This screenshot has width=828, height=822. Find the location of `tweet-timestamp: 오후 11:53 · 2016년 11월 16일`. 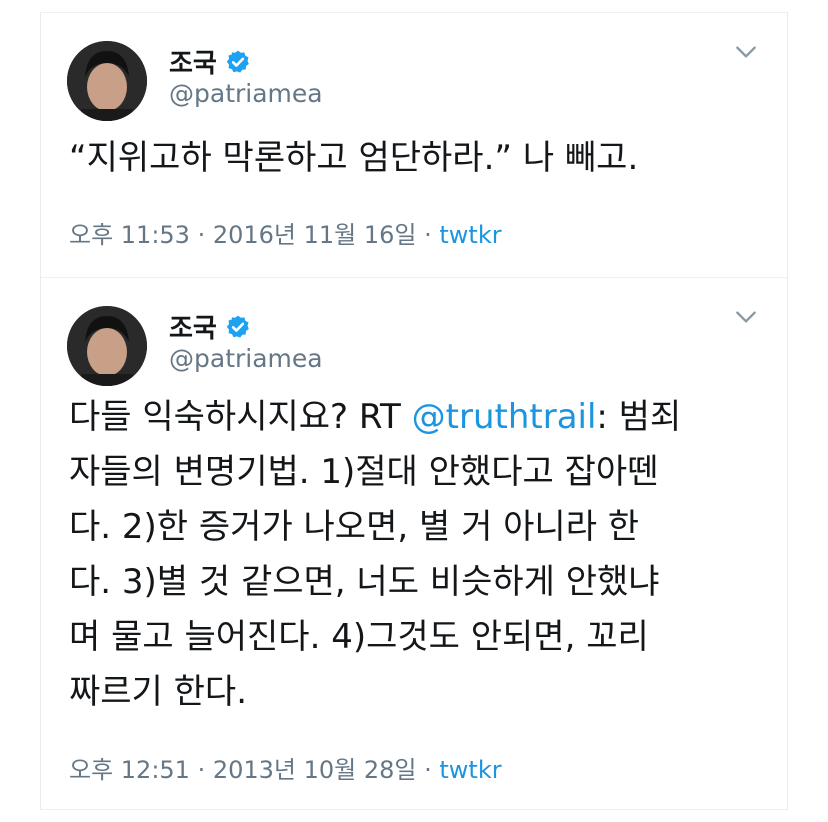

tweet-timestamp: 오후 11:53 · 2016년 11월 16일 is located at coordinates (243, 235).